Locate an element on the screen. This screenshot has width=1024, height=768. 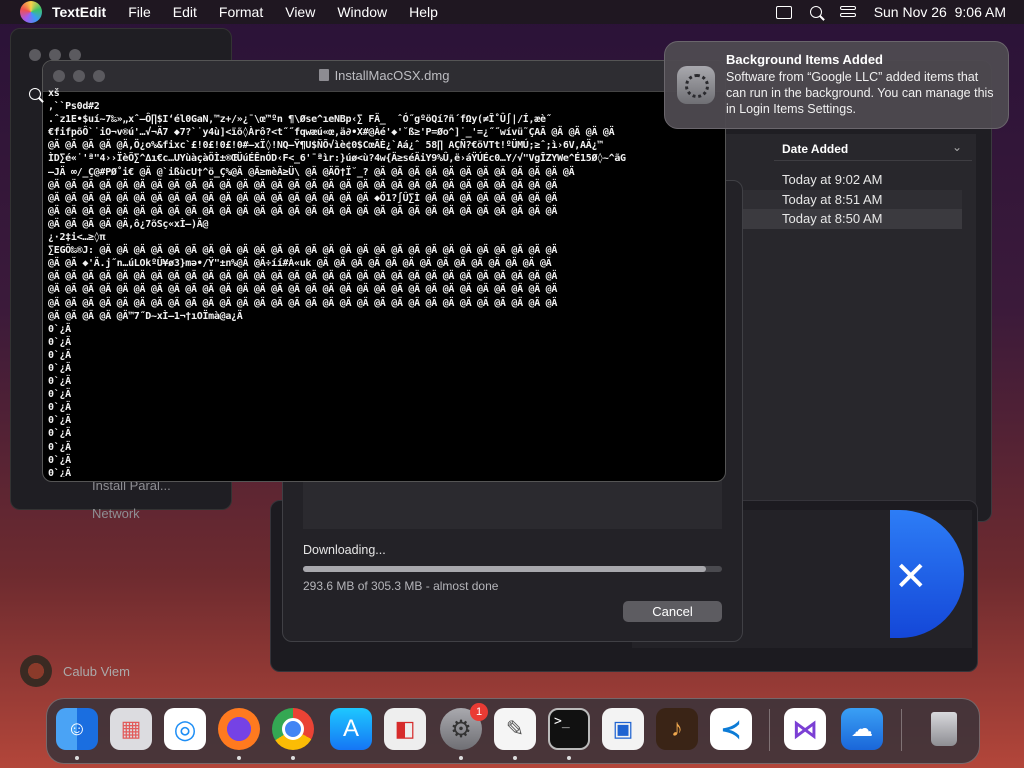
menu-app-name: TextEdit is located at coordinates (79, 12).